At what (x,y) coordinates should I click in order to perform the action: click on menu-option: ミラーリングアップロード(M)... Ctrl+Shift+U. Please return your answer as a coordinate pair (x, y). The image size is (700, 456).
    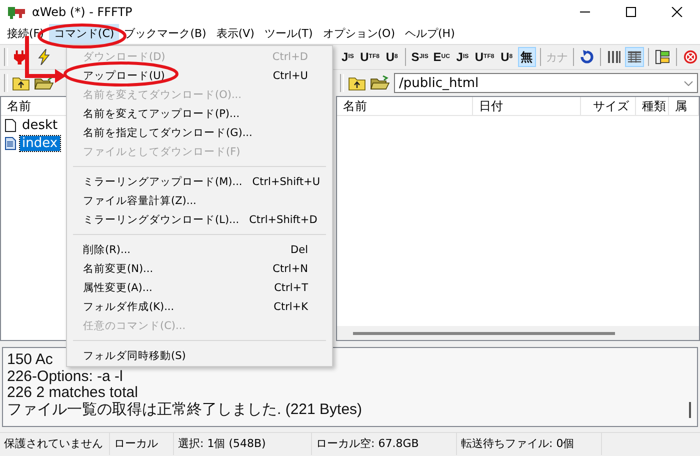
    Looking at the image, I should click on (199, 181).